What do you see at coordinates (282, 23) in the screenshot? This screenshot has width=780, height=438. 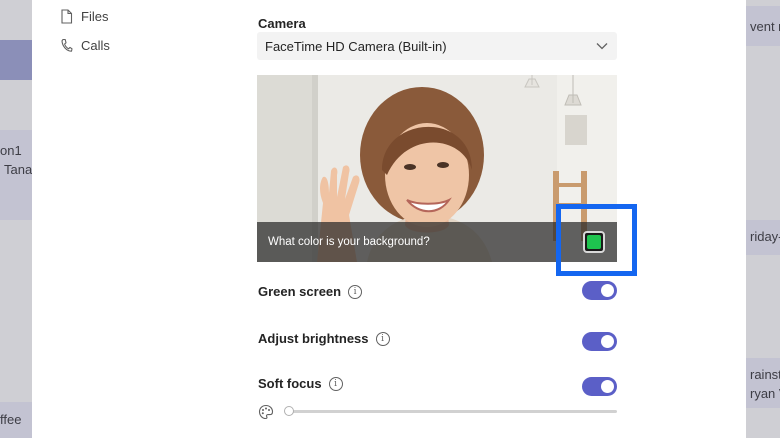 I see `camera-label: Camera` at bounding box center [282, 23].